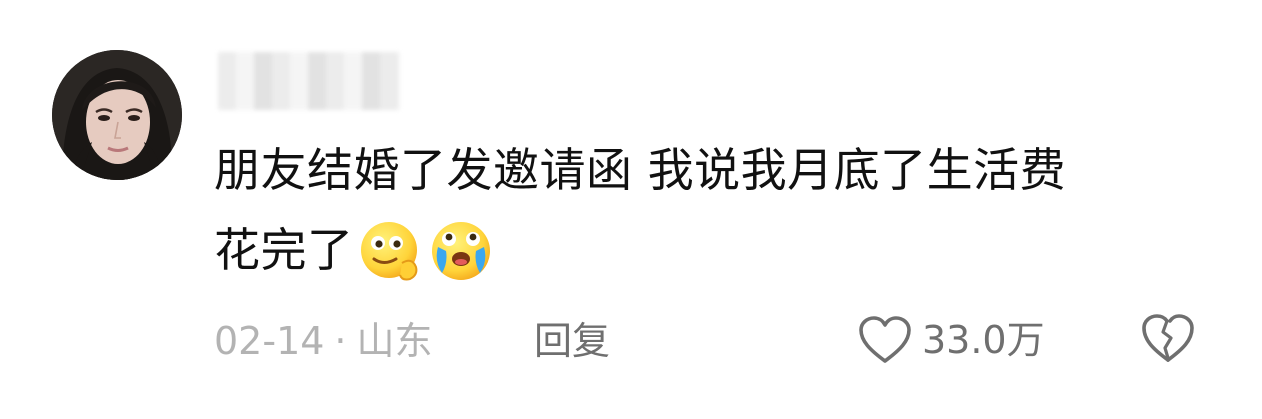  I want to click on comment-text-line-2: 花完了, so click(704, 250).